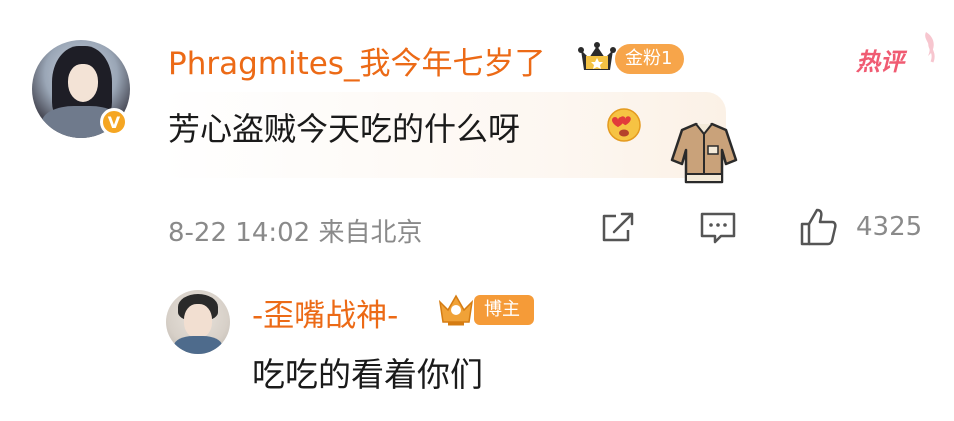  I want to click on jacket-decoration-icon, so click(704, 153).